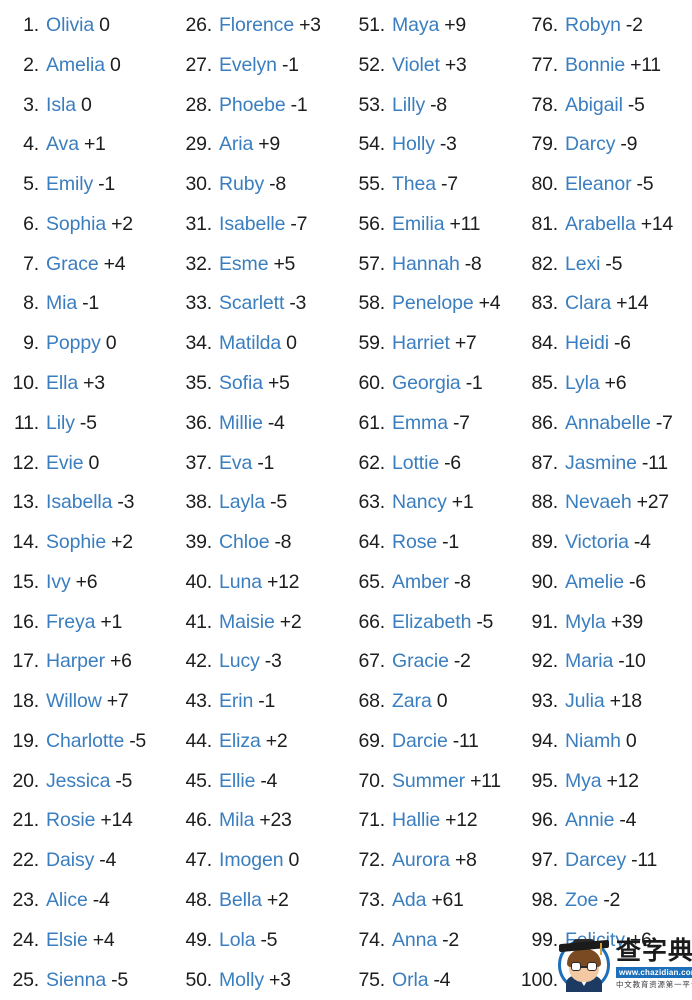  I want to click on name-link: Lexi, so click(582, 264).